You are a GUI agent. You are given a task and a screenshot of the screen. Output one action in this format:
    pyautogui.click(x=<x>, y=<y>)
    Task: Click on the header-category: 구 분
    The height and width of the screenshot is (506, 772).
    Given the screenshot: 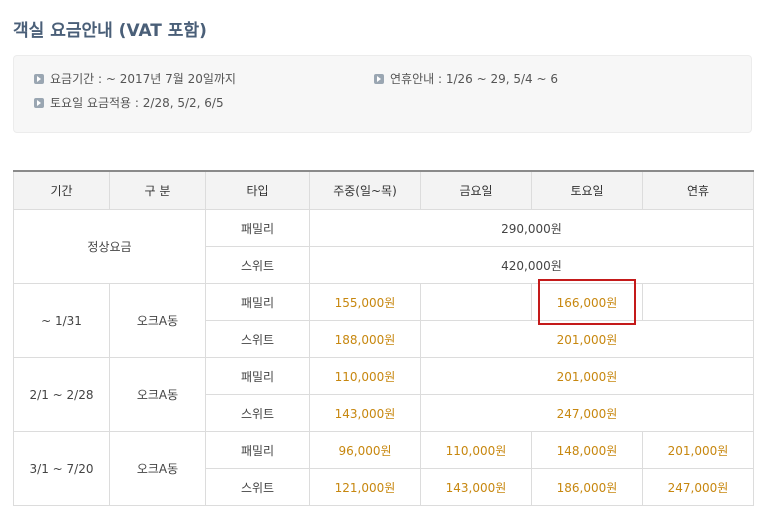 What is the action you would take?
    pyautogui.click(x=157, y=190)
    